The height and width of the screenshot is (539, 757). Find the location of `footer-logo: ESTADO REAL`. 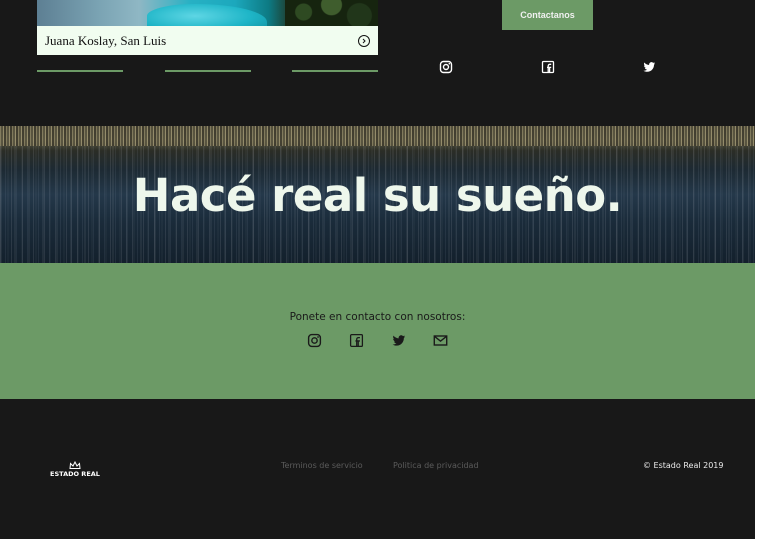

footer-logo: ESTADO REAL is located at coordinates (75, 471).